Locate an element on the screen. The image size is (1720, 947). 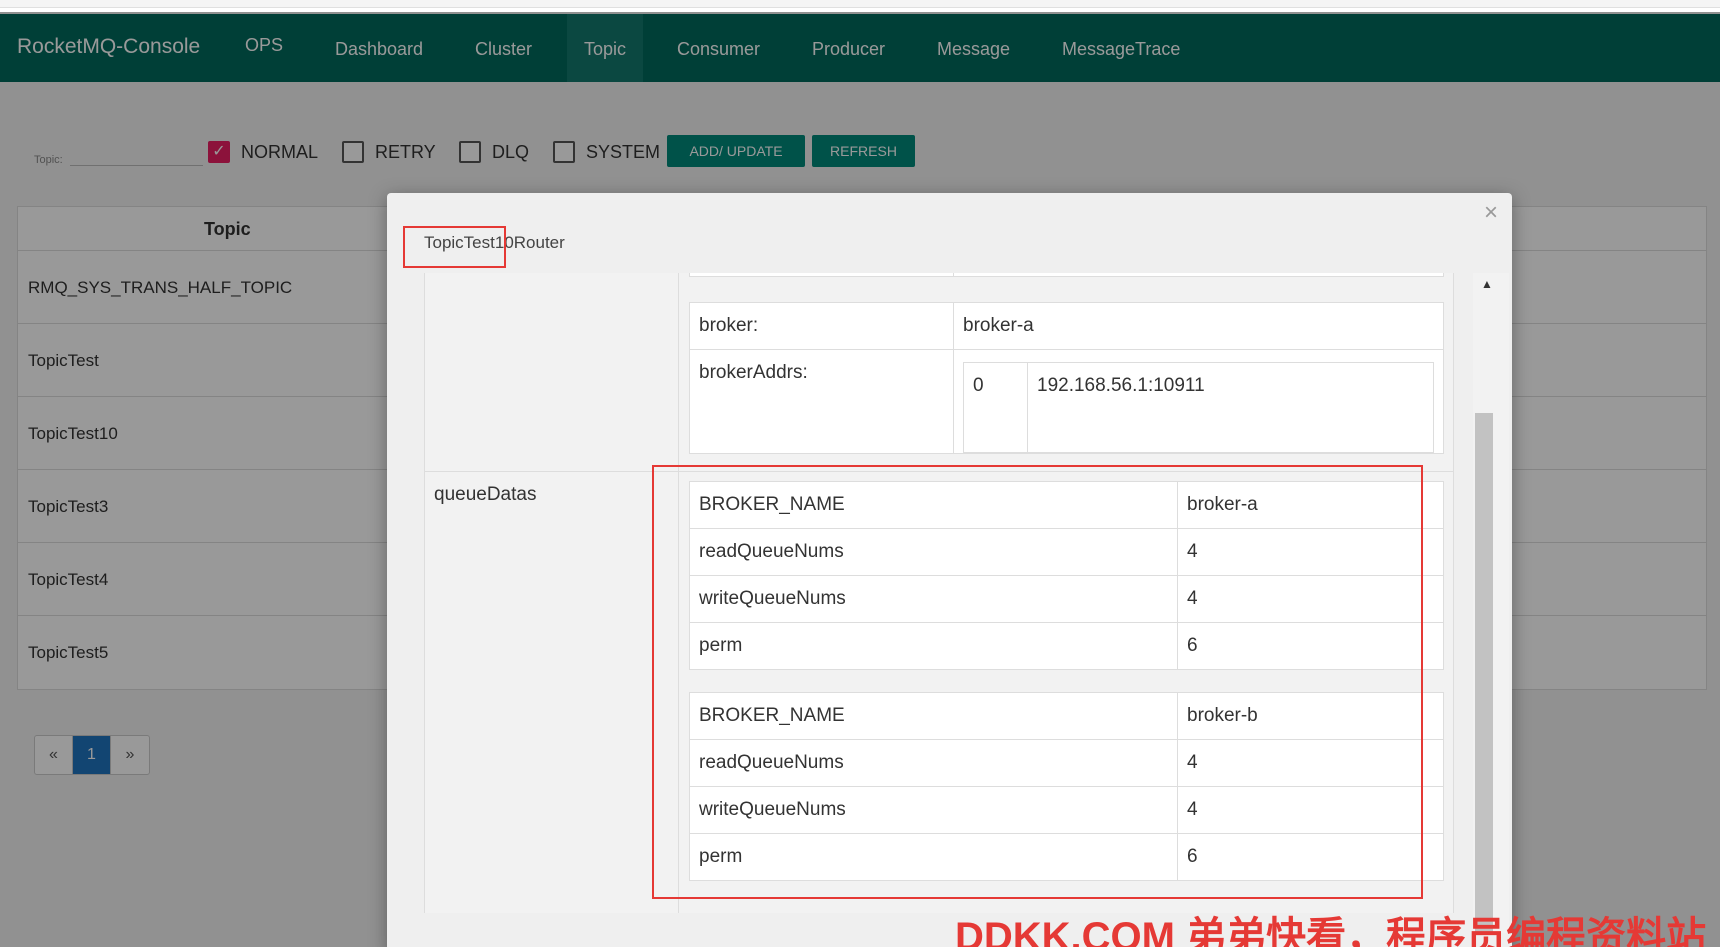
title-highlight-box is located at coordinates (454, 247).